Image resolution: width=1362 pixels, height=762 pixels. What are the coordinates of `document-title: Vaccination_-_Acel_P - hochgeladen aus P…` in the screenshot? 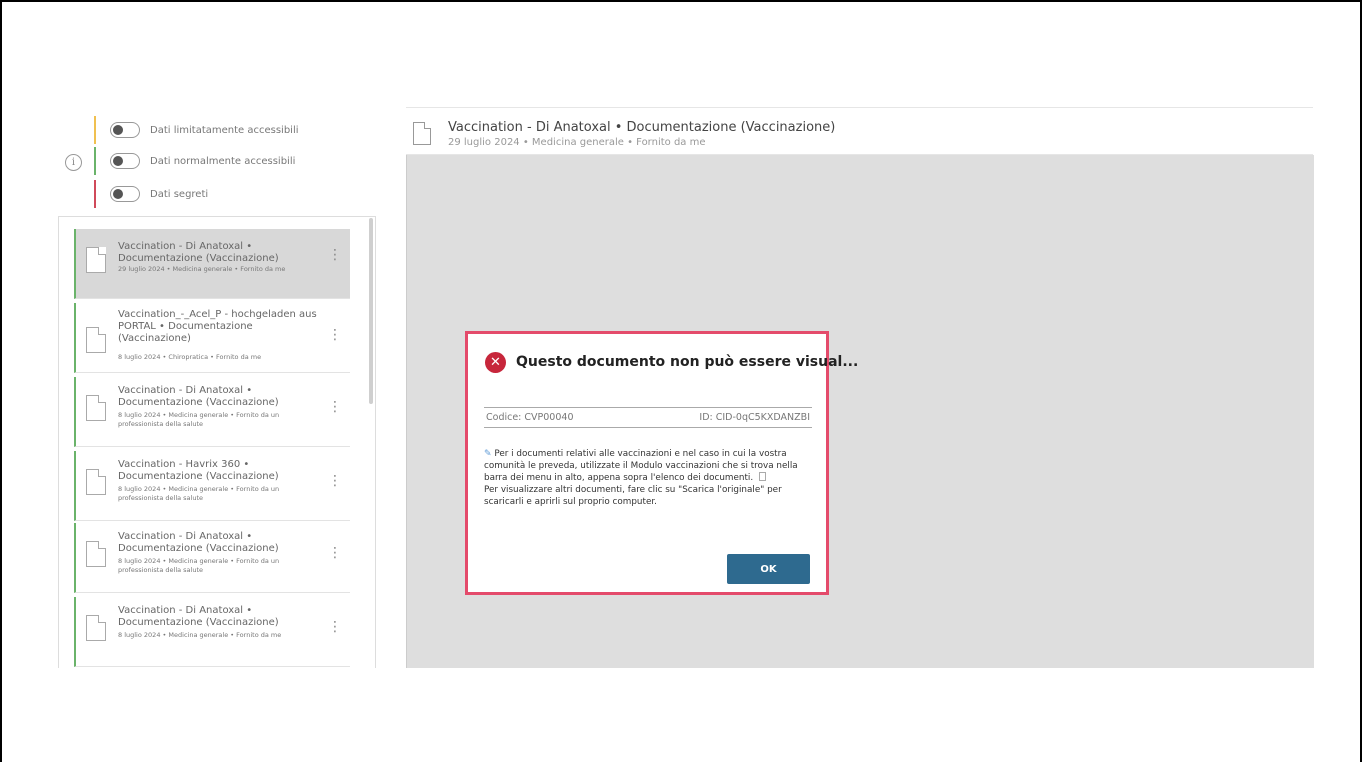 It's located at (217, 326).